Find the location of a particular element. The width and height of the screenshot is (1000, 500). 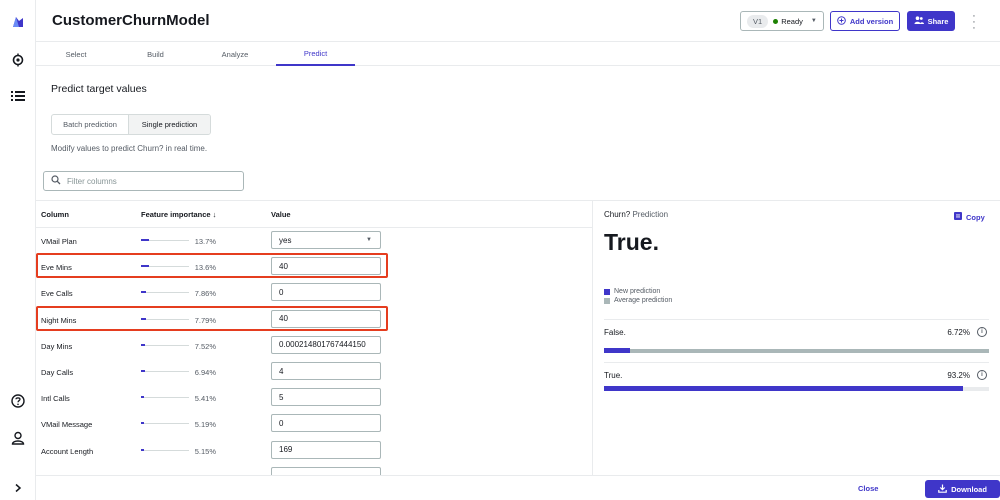

value-text: yes is located at coordinates (285, 240).